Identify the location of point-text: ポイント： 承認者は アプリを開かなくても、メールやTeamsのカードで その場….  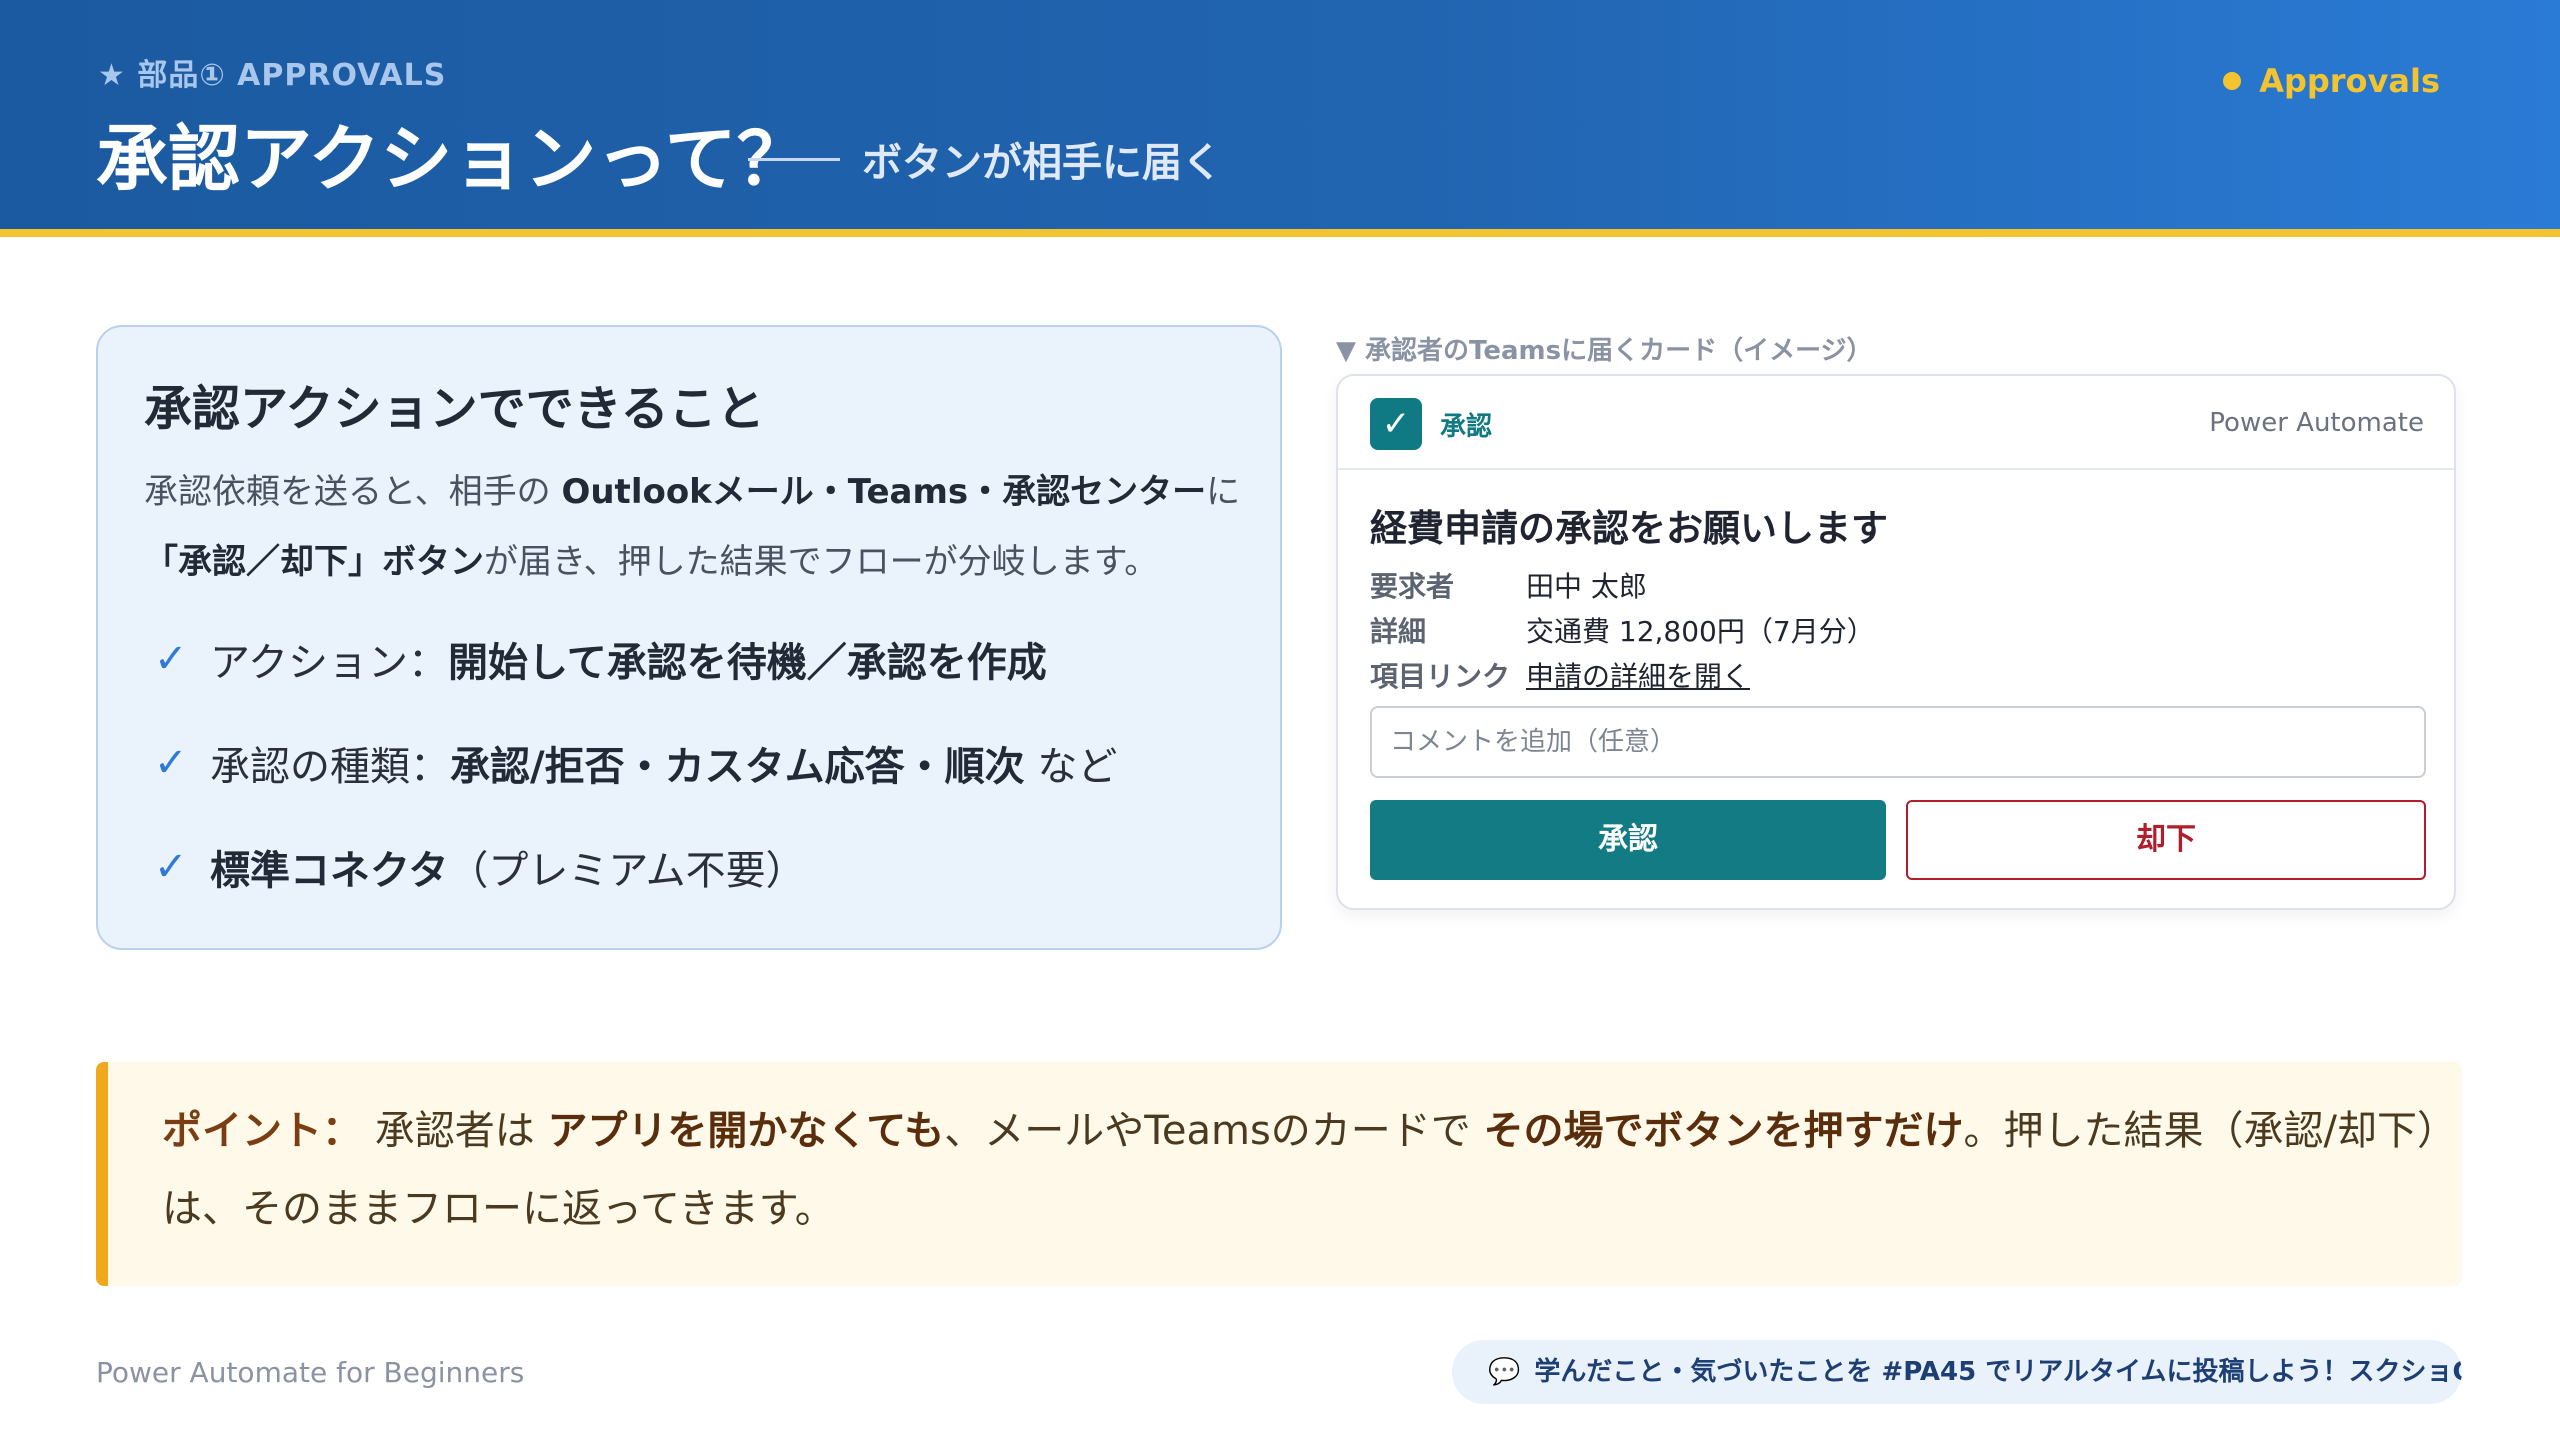
(1302, 1170).